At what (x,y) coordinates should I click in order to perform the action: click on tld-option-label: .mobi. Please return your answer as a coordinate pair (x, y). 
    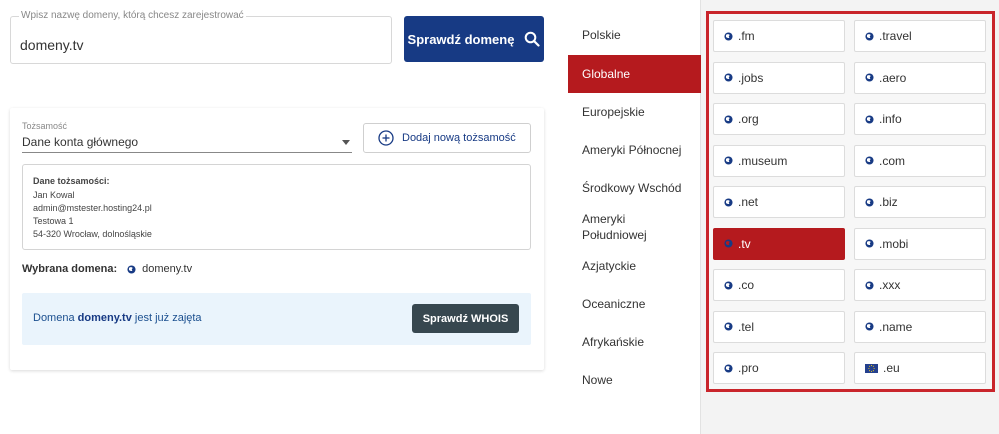
    Looking at the image, I should click on (894, 243).